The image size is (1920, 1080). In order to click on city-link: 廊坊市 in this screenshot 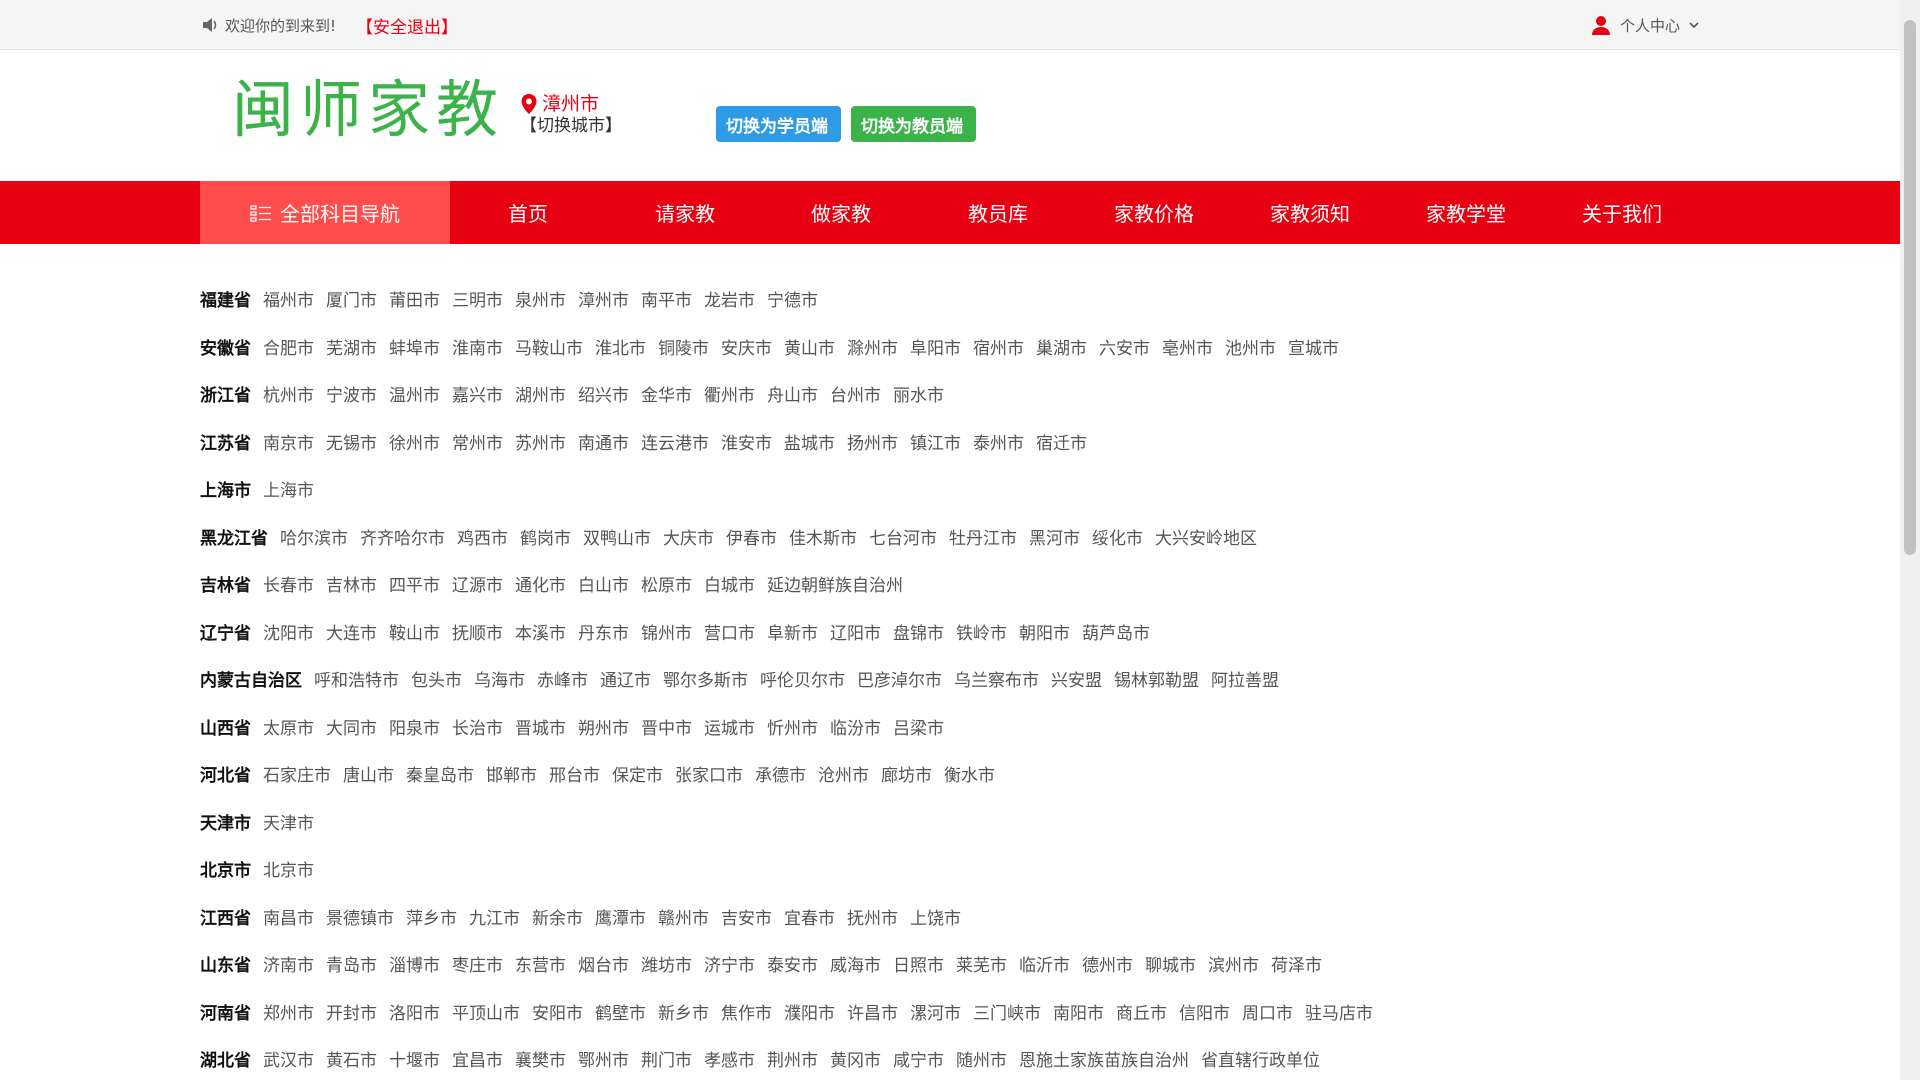, I will do `click(906, 773)`.